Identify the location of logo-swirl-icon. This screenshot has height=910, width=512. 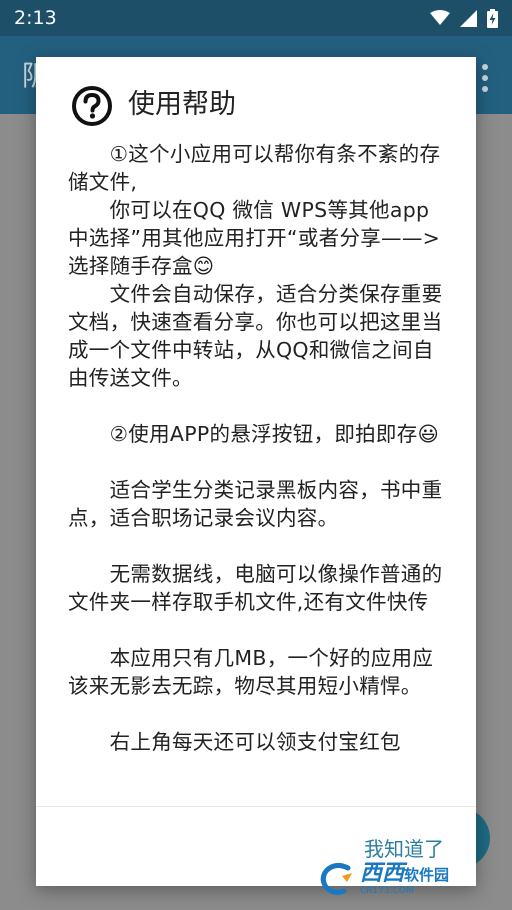
(336, 878).